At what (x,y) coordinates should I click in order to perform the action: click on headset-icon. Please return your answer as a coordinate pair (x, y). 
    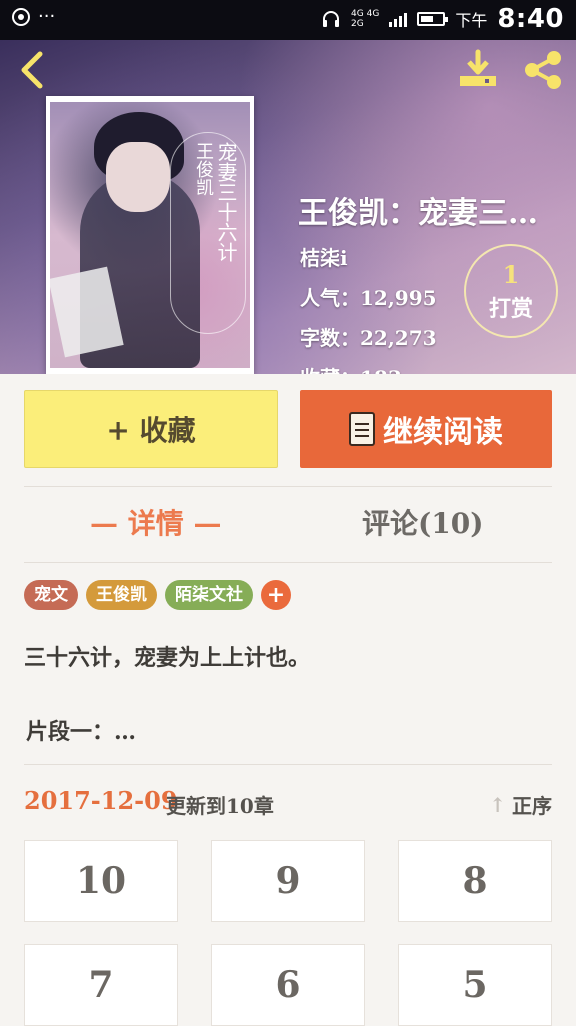
    Looking at the image, I should click on (331, 19).